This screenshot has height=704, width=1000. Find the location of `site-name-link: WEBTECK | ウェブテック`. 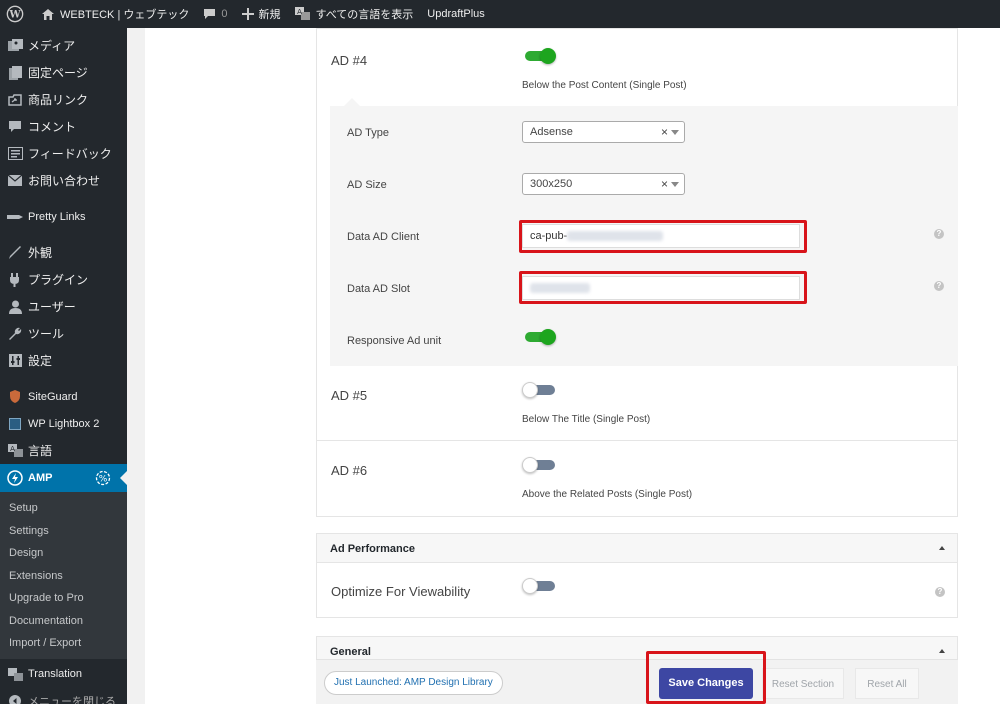

site-name-link: WEBTECK | ウェブテック is located at coordinates (115, 14).